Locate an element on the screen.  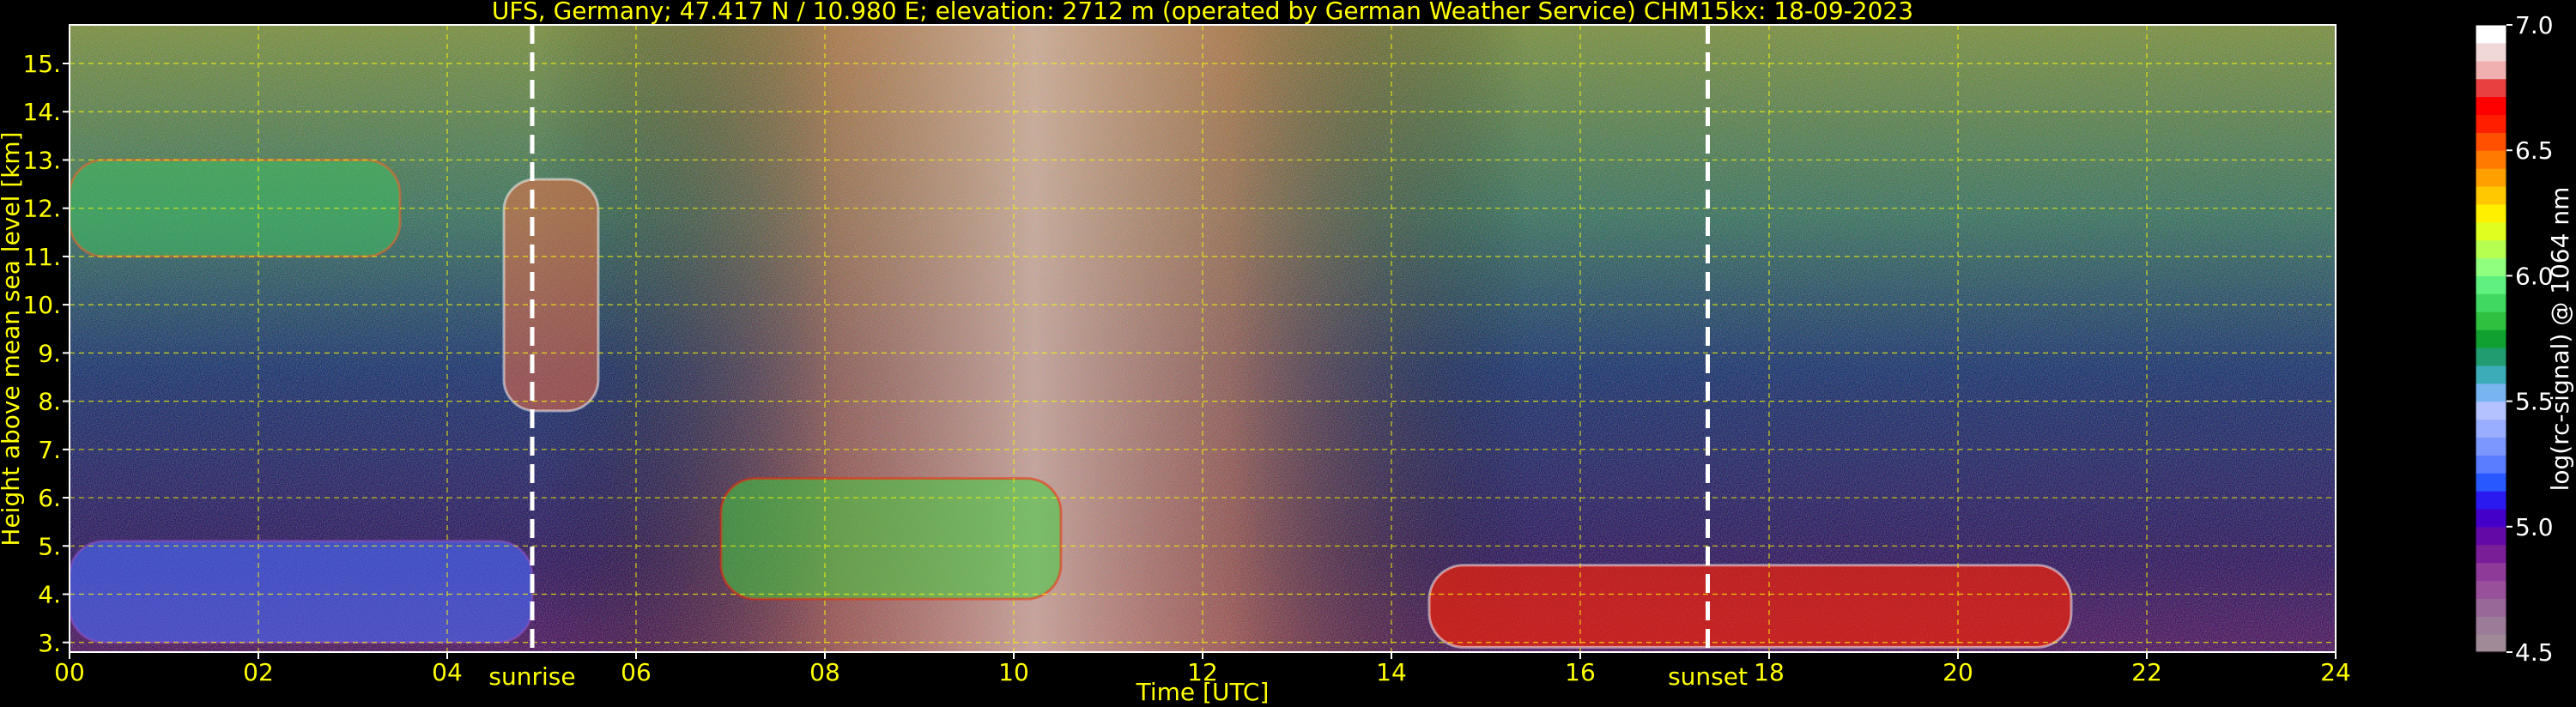
colorbar: 4.55.05.56.06.57.0 is located at coordinates (2514, 339).